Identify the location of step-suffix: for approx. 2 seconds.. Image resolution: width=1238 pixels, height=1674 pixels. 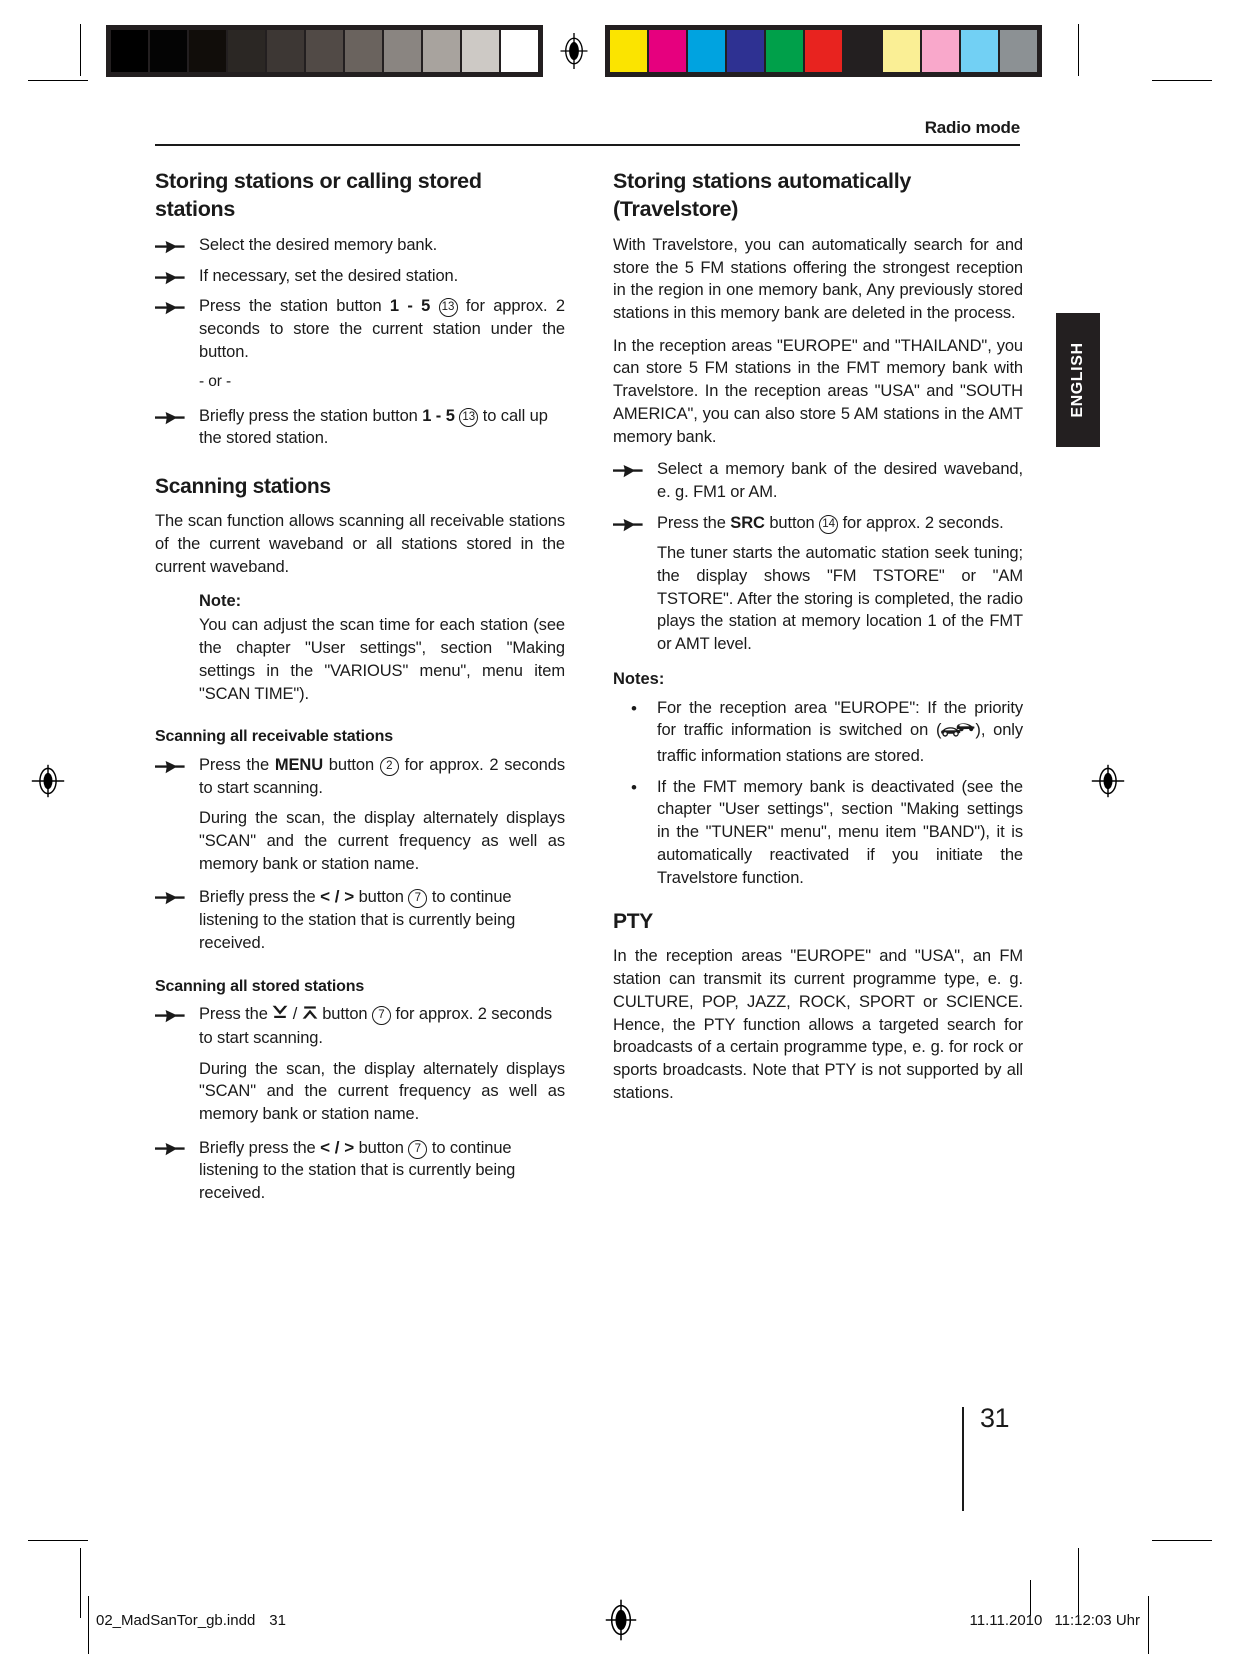
(921, 522).